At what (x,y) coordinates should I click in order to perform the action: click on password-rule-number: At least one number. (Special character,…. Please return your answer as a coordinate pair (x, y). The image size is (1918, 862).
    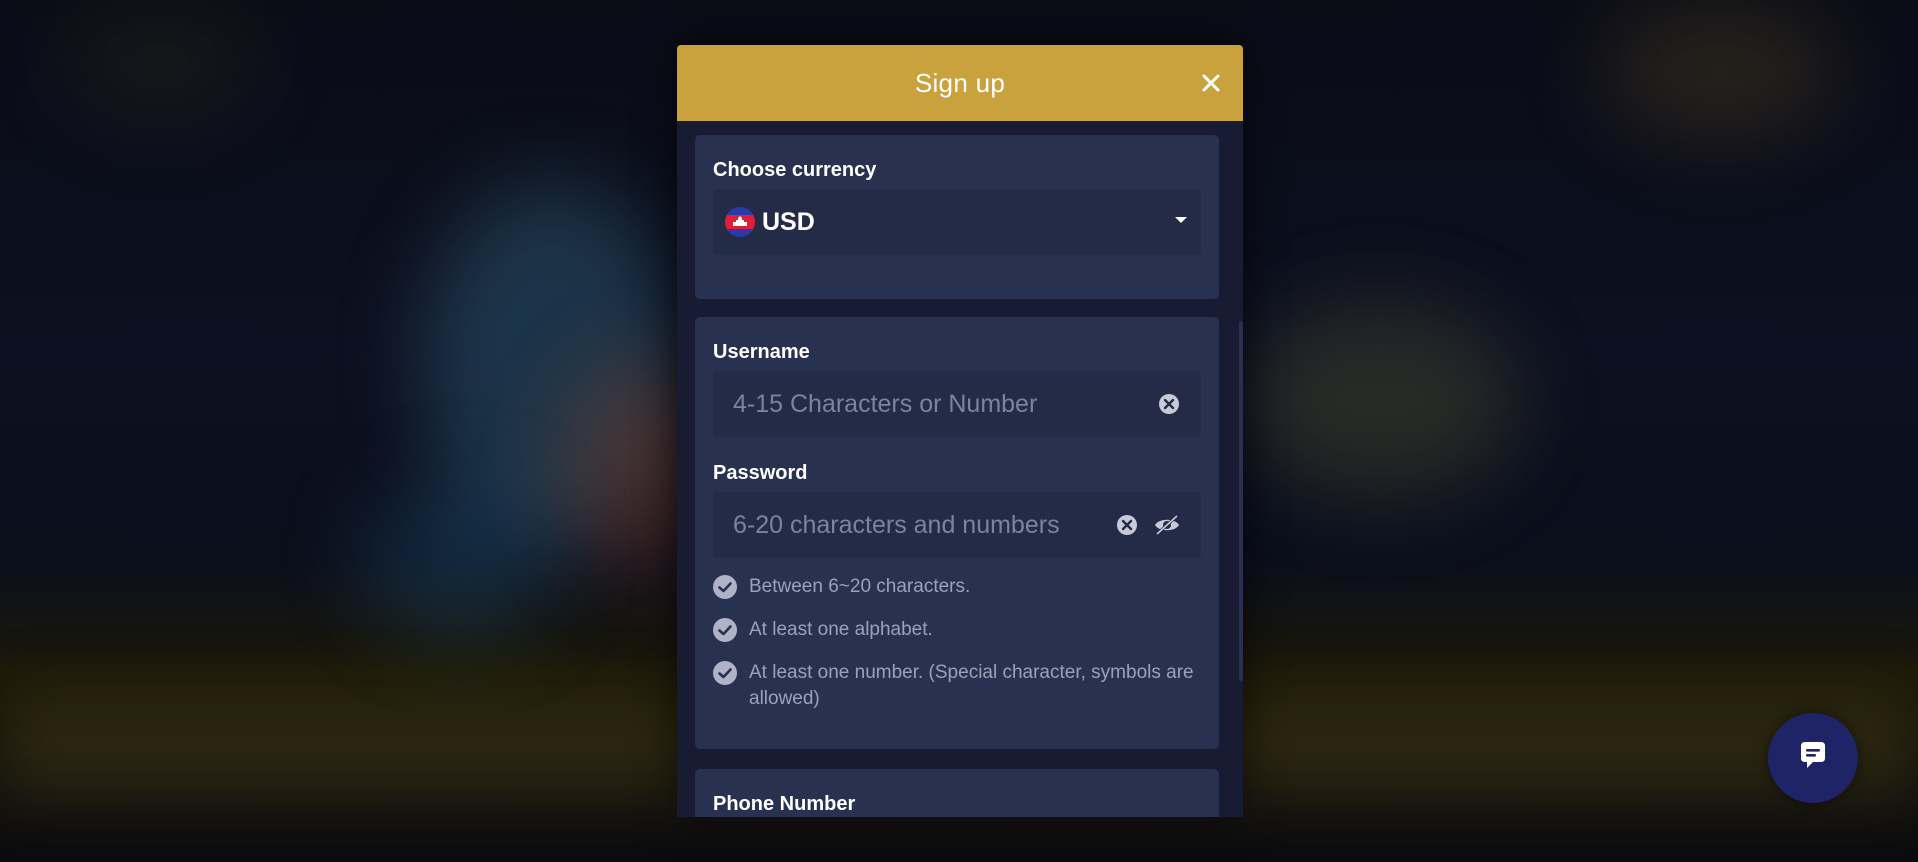
    Looking at the image, I should click on (957, 686).